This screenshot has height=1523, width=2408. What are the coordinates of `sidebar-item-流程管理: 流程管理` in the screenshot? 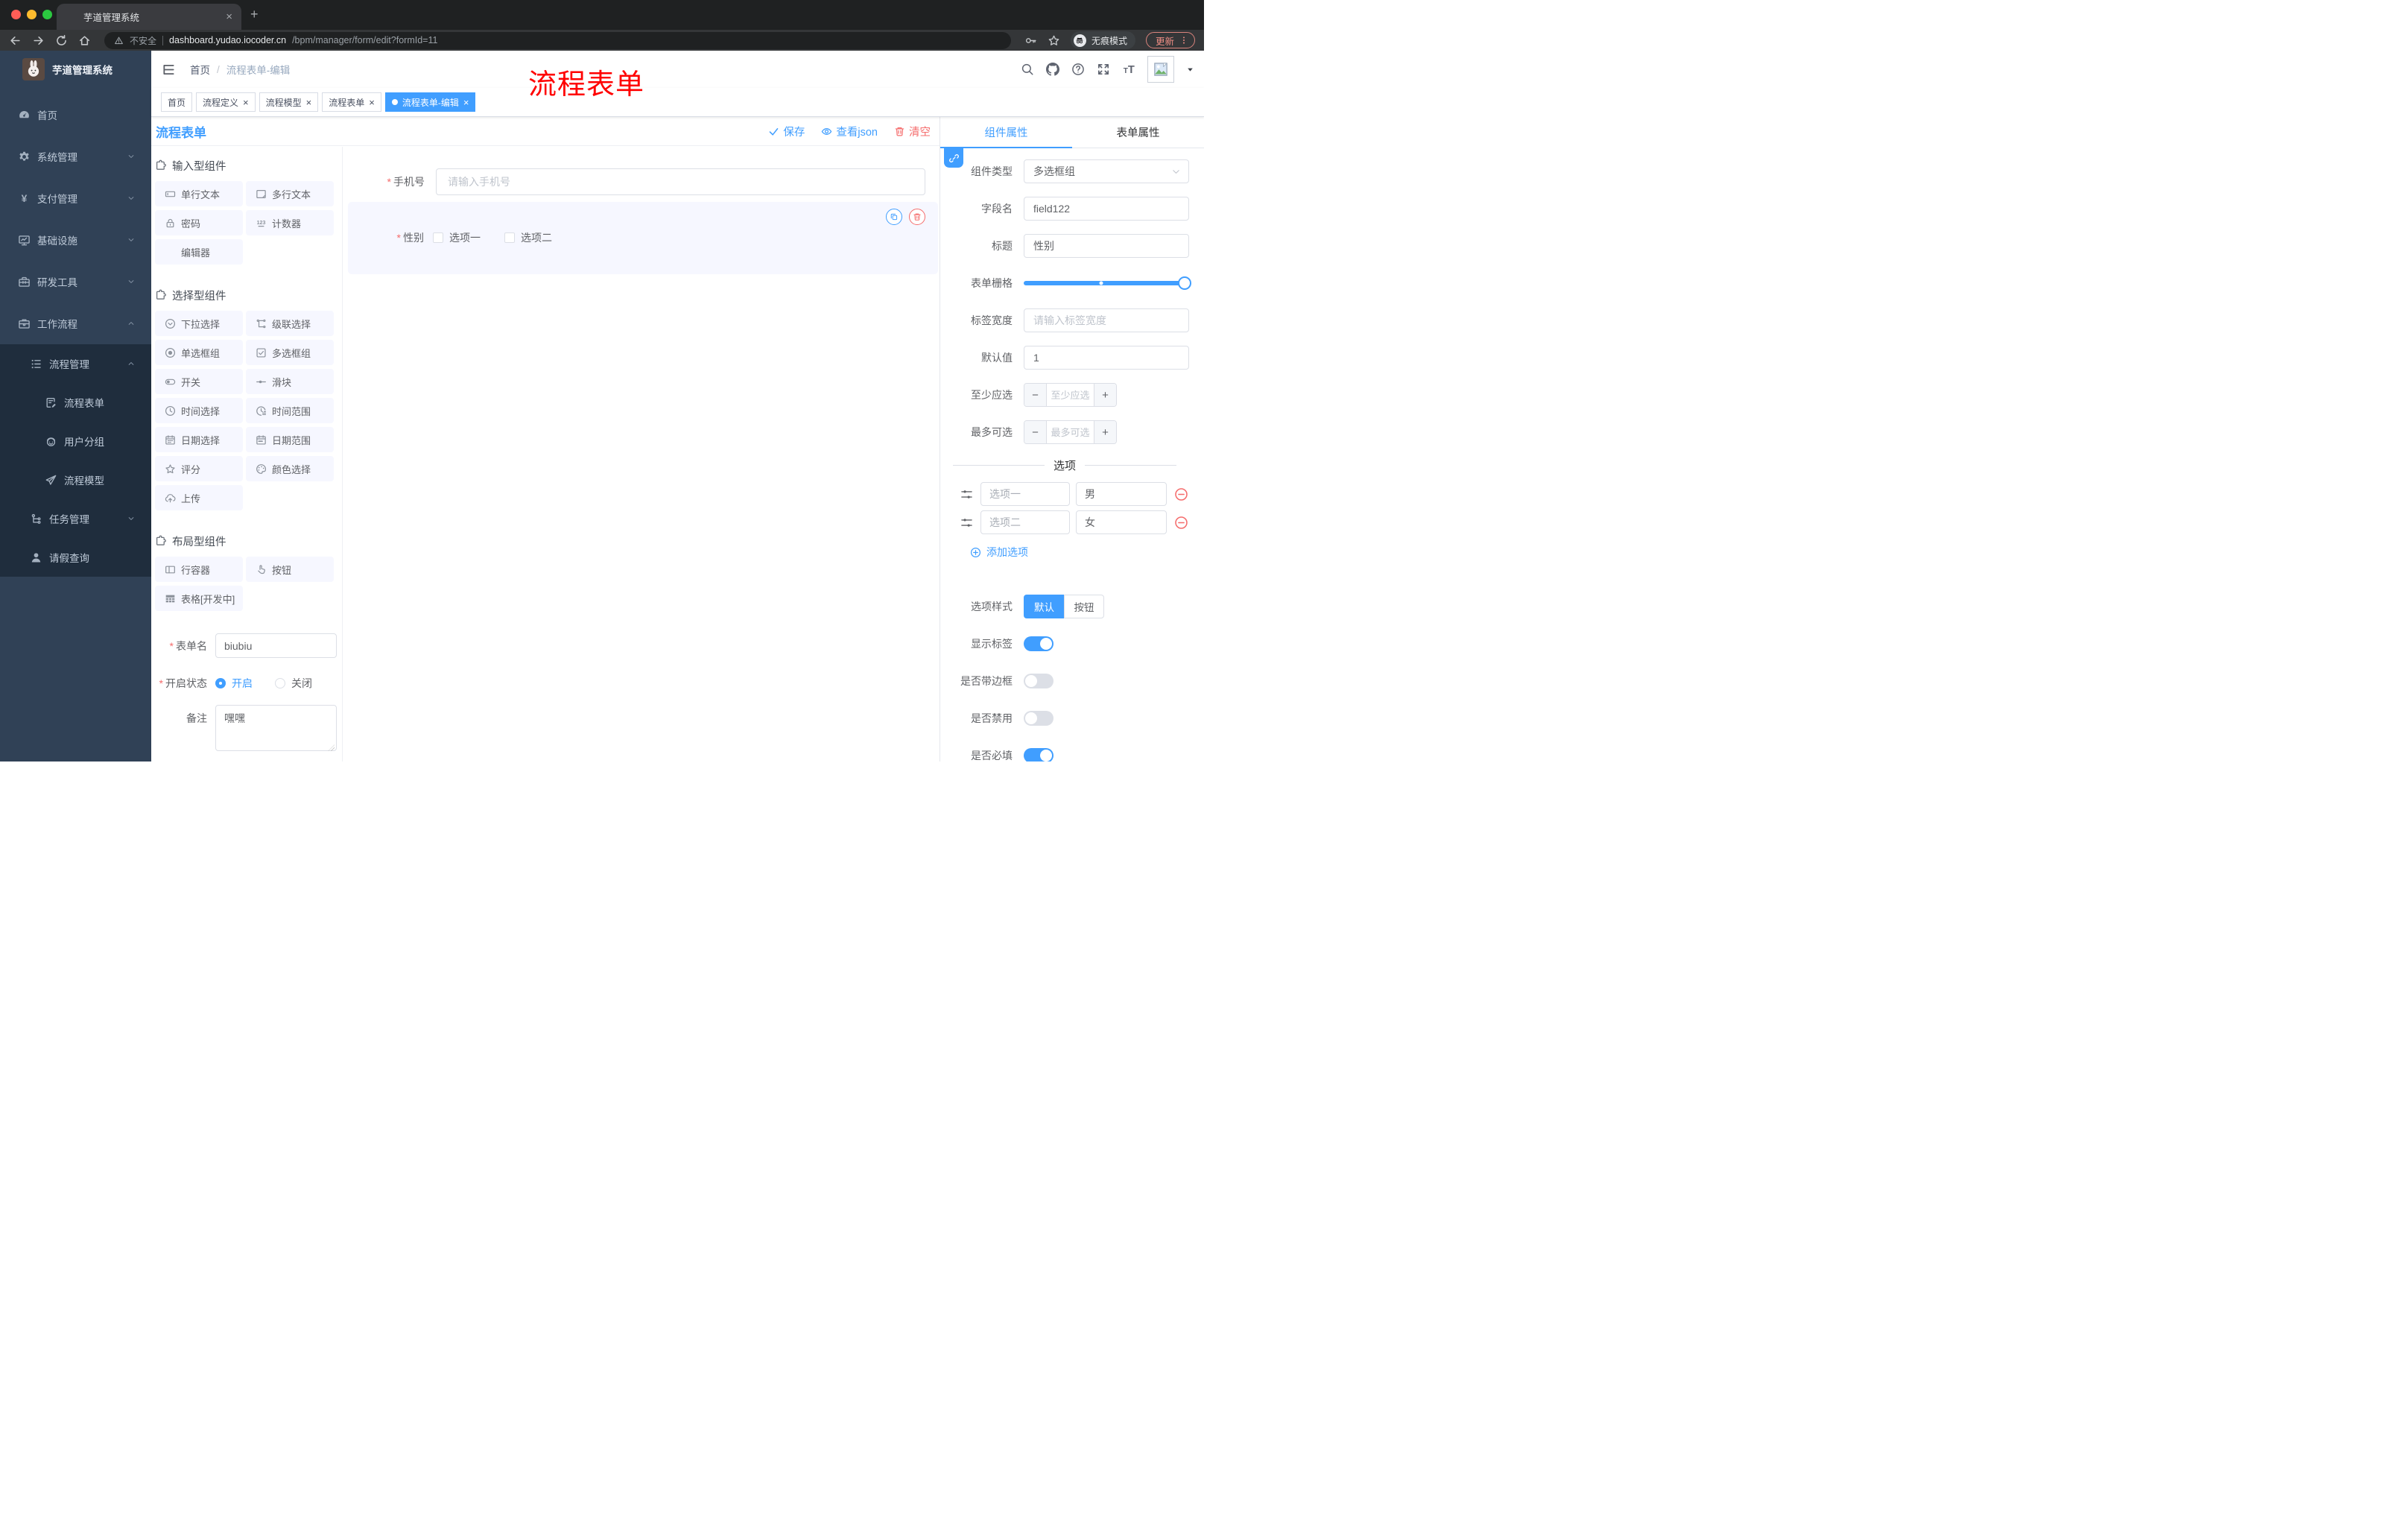 It's located at (75, 363).